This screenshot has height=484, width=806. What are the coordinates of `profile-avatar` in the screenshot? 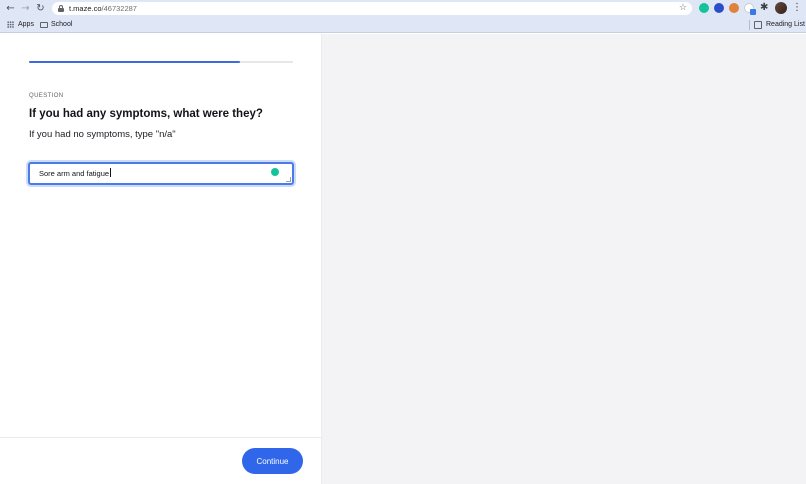 It's located at (781, 8).